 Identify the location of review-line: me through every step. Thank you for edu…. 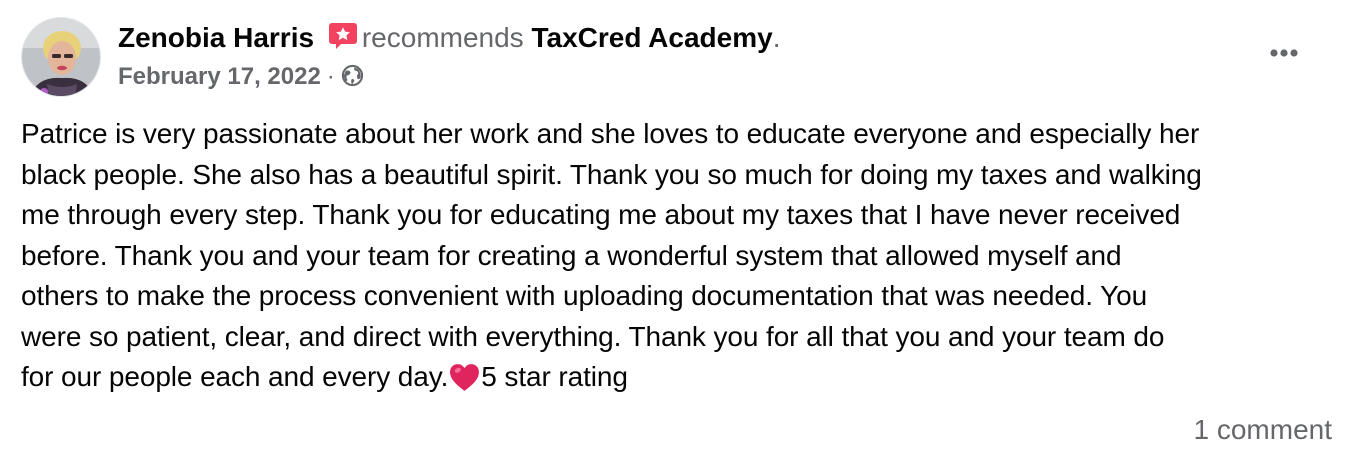
(601, 214).